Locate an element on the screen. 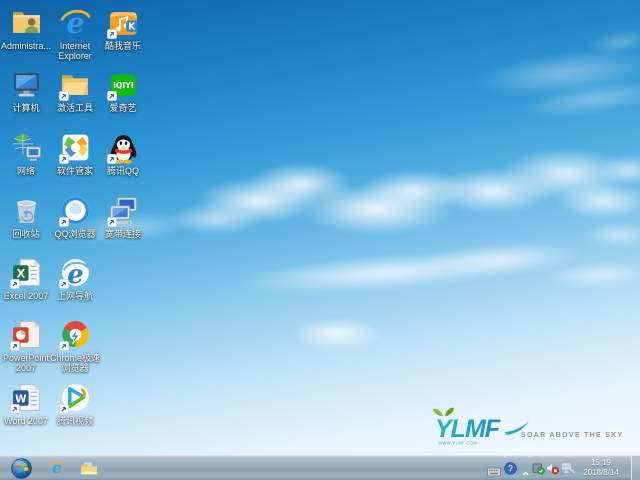 The image size is (640, 480). kuwo-music-icon: K is located at coordinates (123, 22).